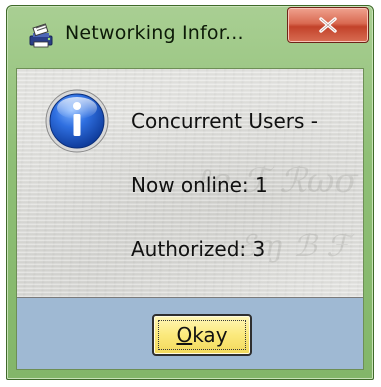  Describe the element at coordinates (184, 335) in the screenshot. I see `okay-mnemonic: O` at that location.